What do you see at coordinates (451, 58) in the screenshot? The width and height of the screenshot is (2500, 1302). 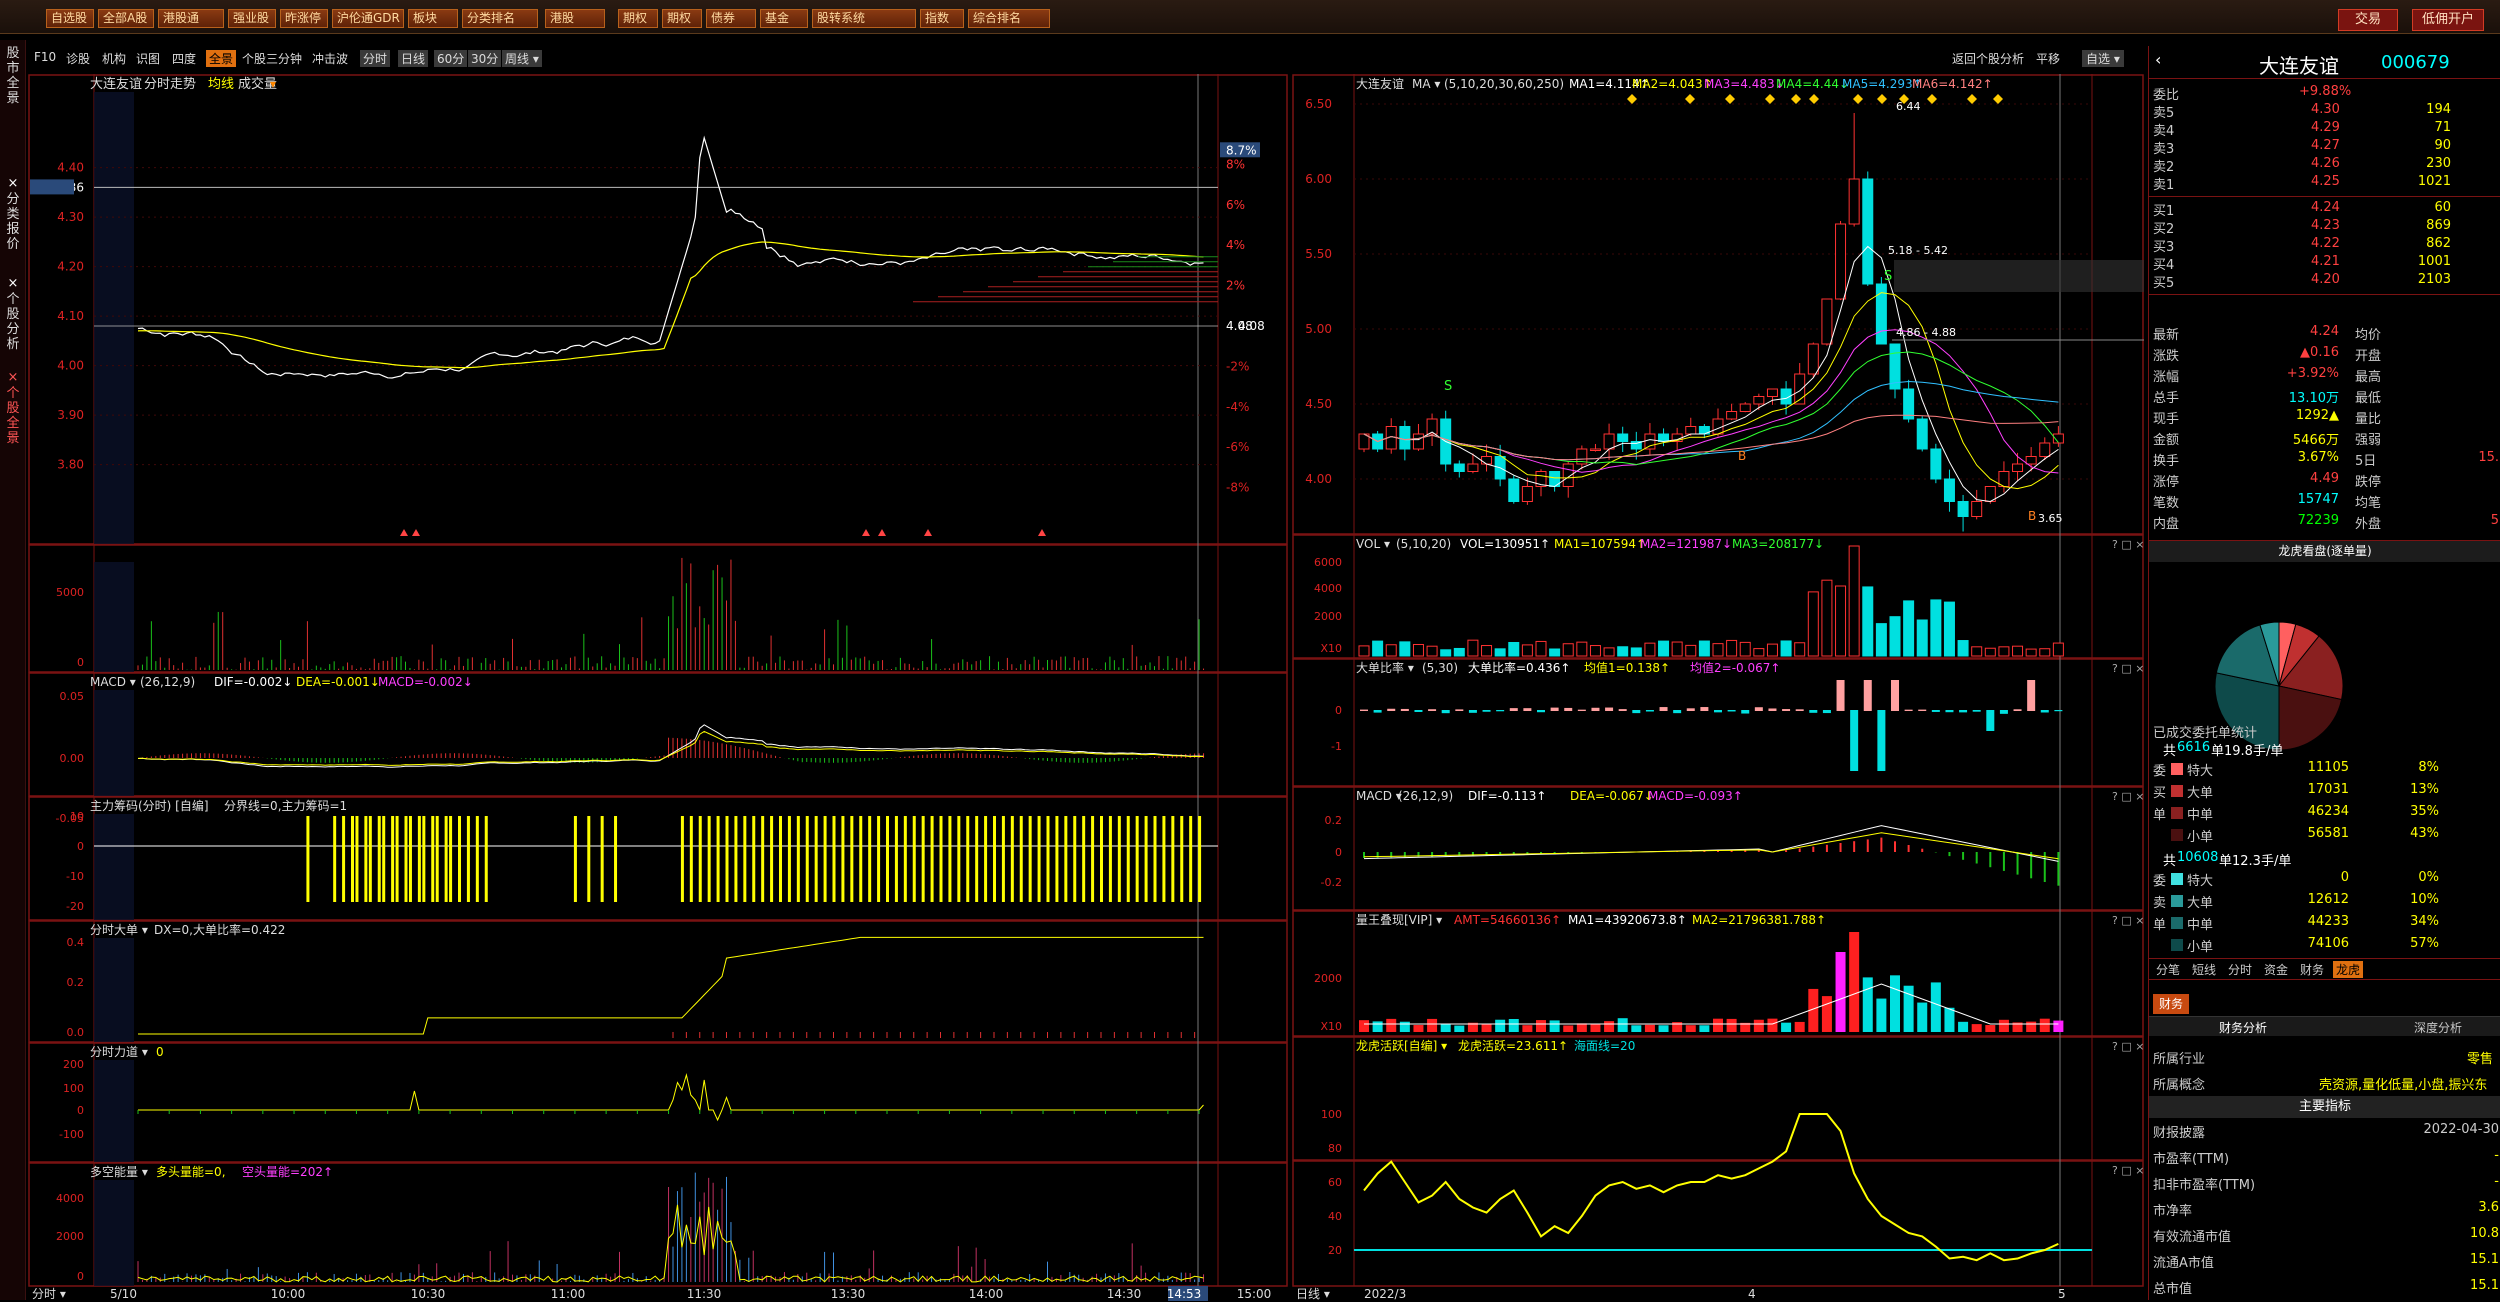 I see `toolbar-item-10: 60分` at bounding box center [451, 58].